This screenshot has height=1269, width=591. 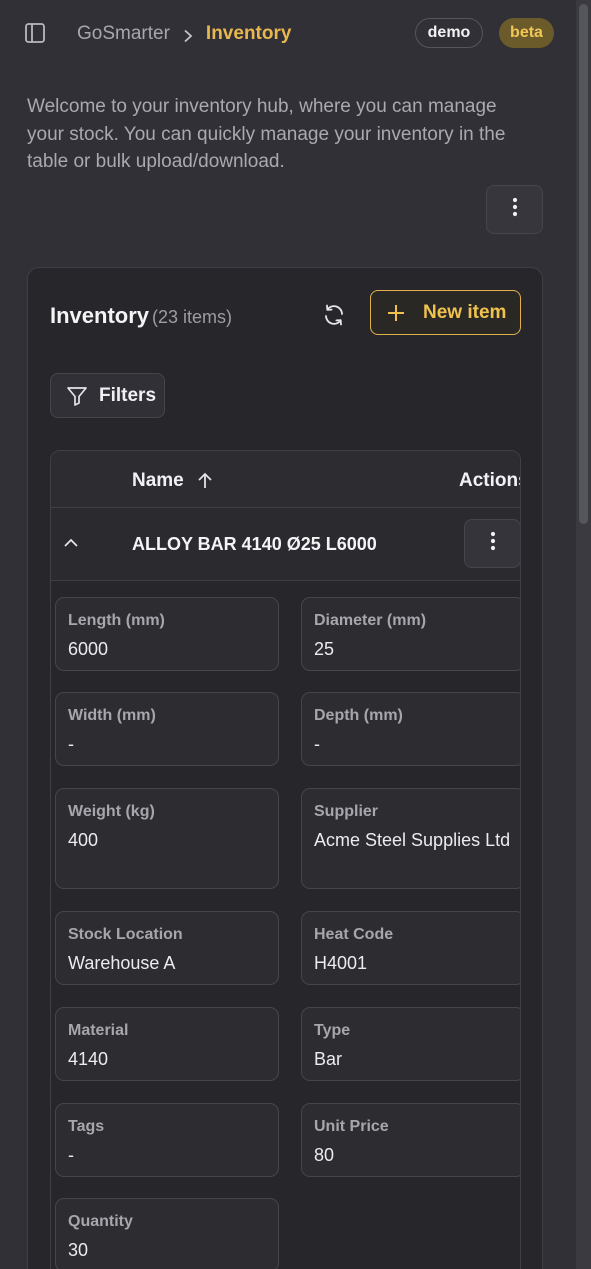 I want to click on chevron-up-icon, so click(x=71, y=543).